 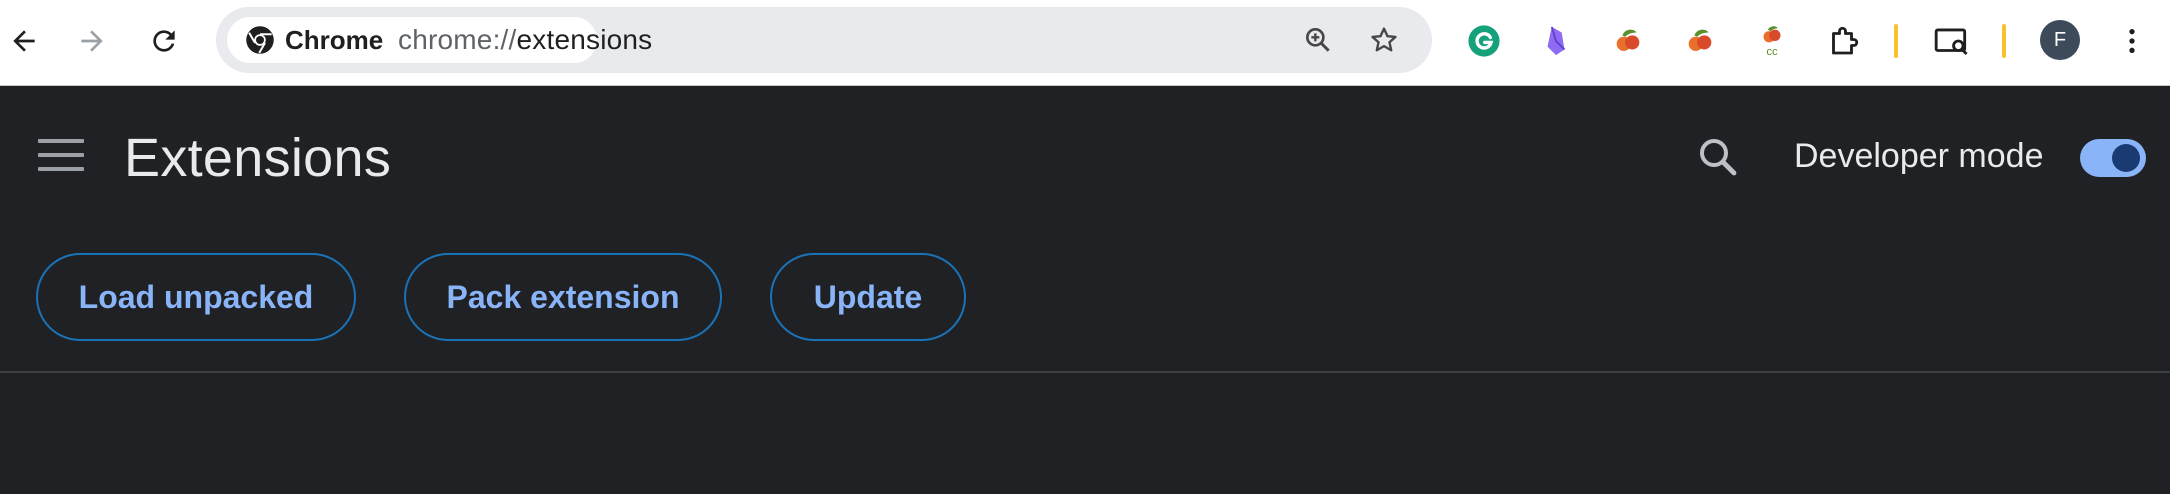 What do you see at coordinates (61, 141) in the screenshot?
I see `hamburger-menu-icon` at bounding box center [61, 141].